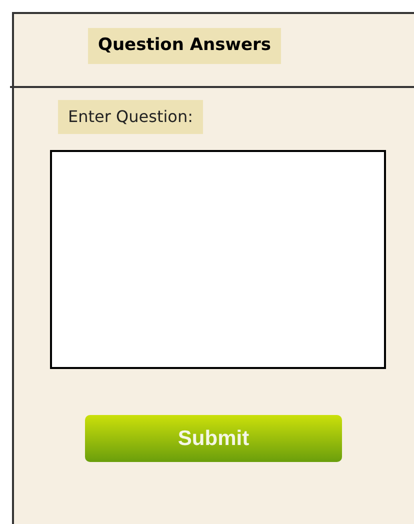 The width and height of the screenshot is (414, 524). I want to click on submit-button: Submit, so click(213, 438).